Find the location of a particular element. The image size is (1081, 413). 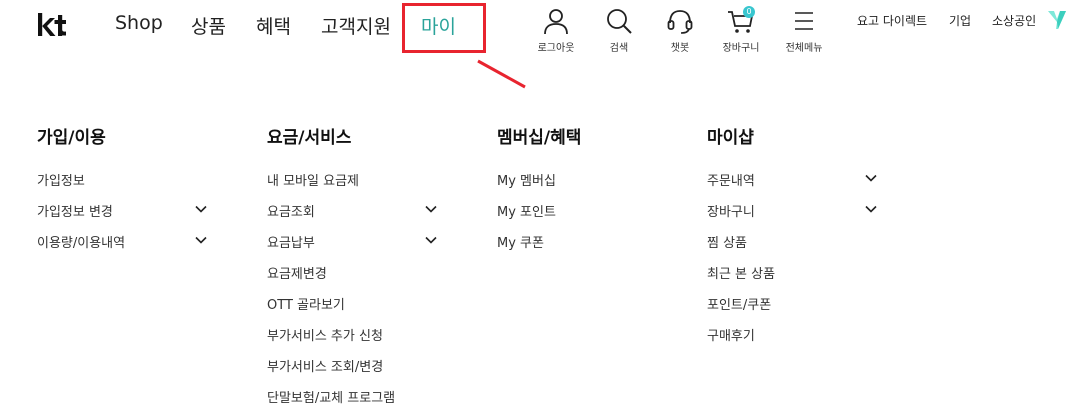

menu-item: 가입정보 변경 is located at coordinates (122, 216).